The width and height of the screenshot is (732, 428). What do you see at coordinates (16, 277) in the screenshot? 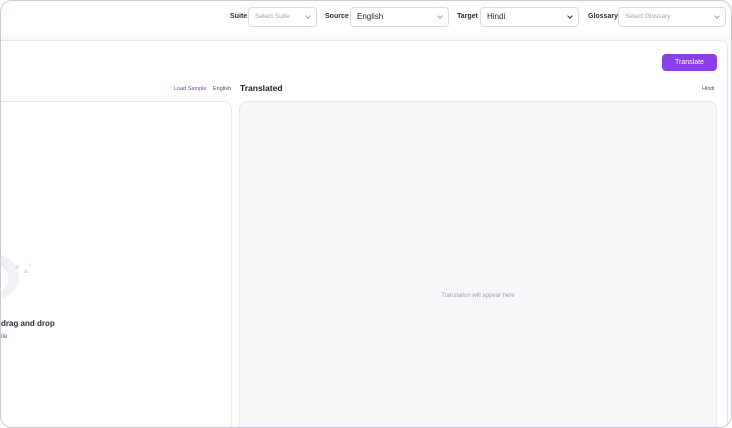
I see `upload-icon` at bounding box center [16, 277].